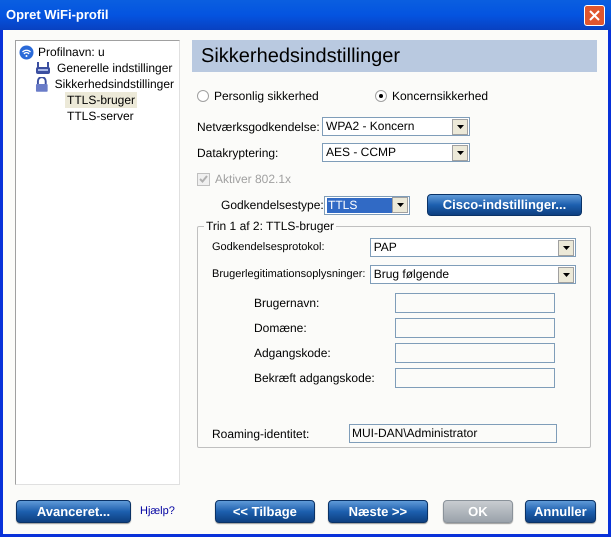 The height and width of the screenshot is (537, 611). What do you see at coordinates (114, 84) in the screenshot?
I see `tree-item: Sikkerhedsindstillinger` at bounding box center [114, 84].